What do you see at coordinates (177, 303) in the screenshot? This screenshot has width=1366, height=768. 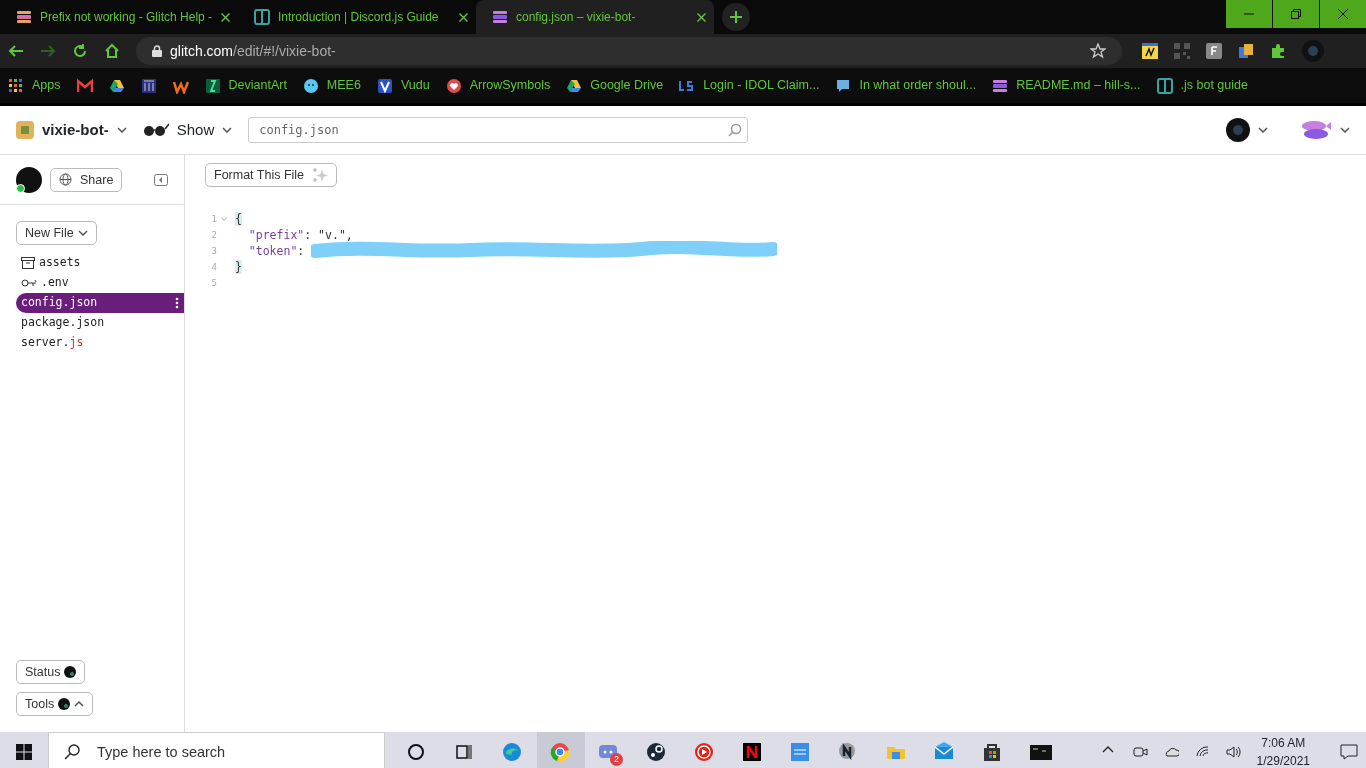 I see `more-options-icon` at bounding box center [177, 303].